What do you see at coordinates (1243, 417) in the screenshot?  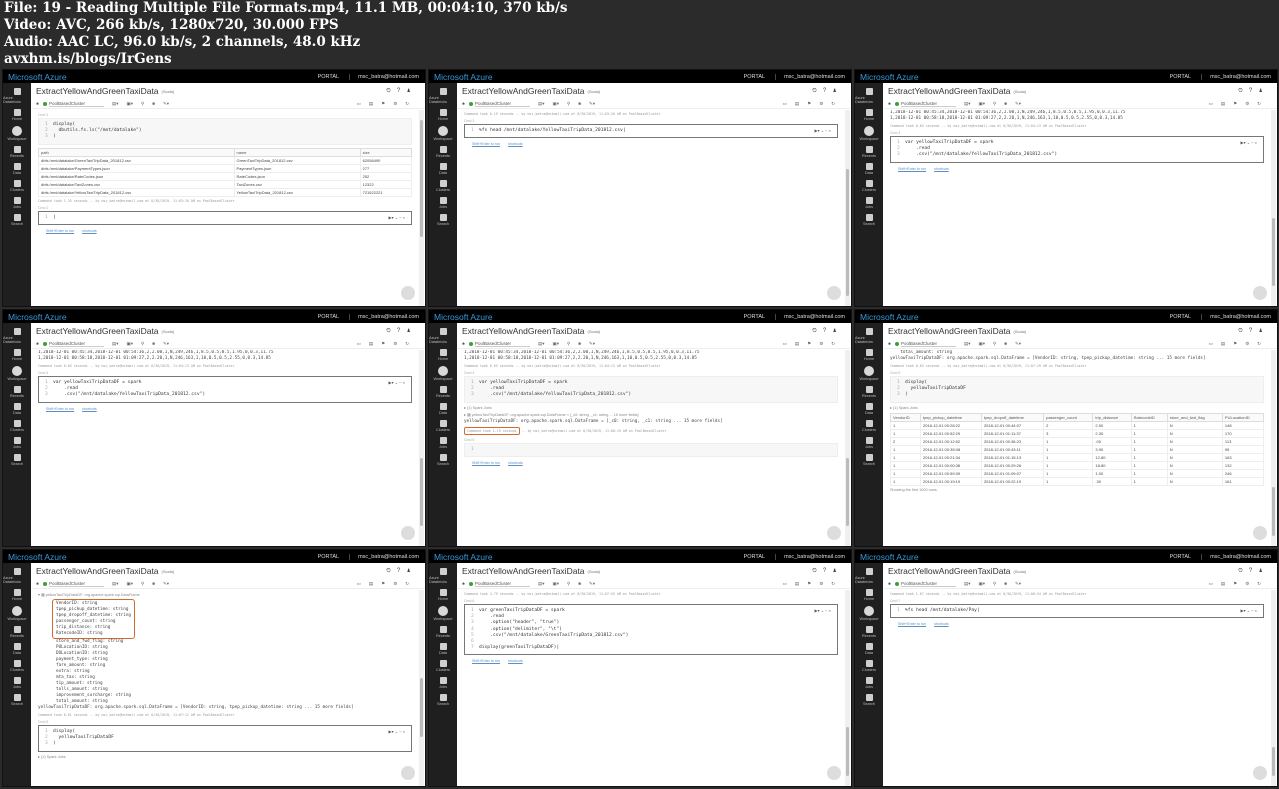 I see `column-header: PULocationID` at bounding box center [1243, 417].